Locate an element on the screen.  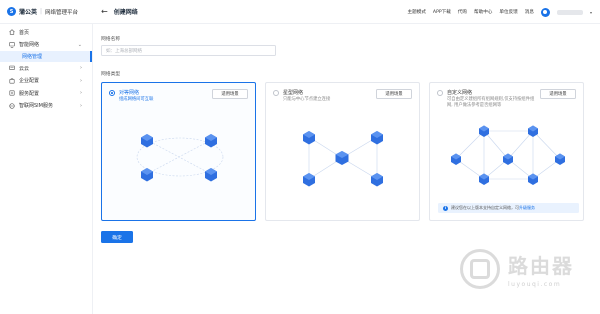
watermark-text: 路由器 is located at coordinates (541, 266).